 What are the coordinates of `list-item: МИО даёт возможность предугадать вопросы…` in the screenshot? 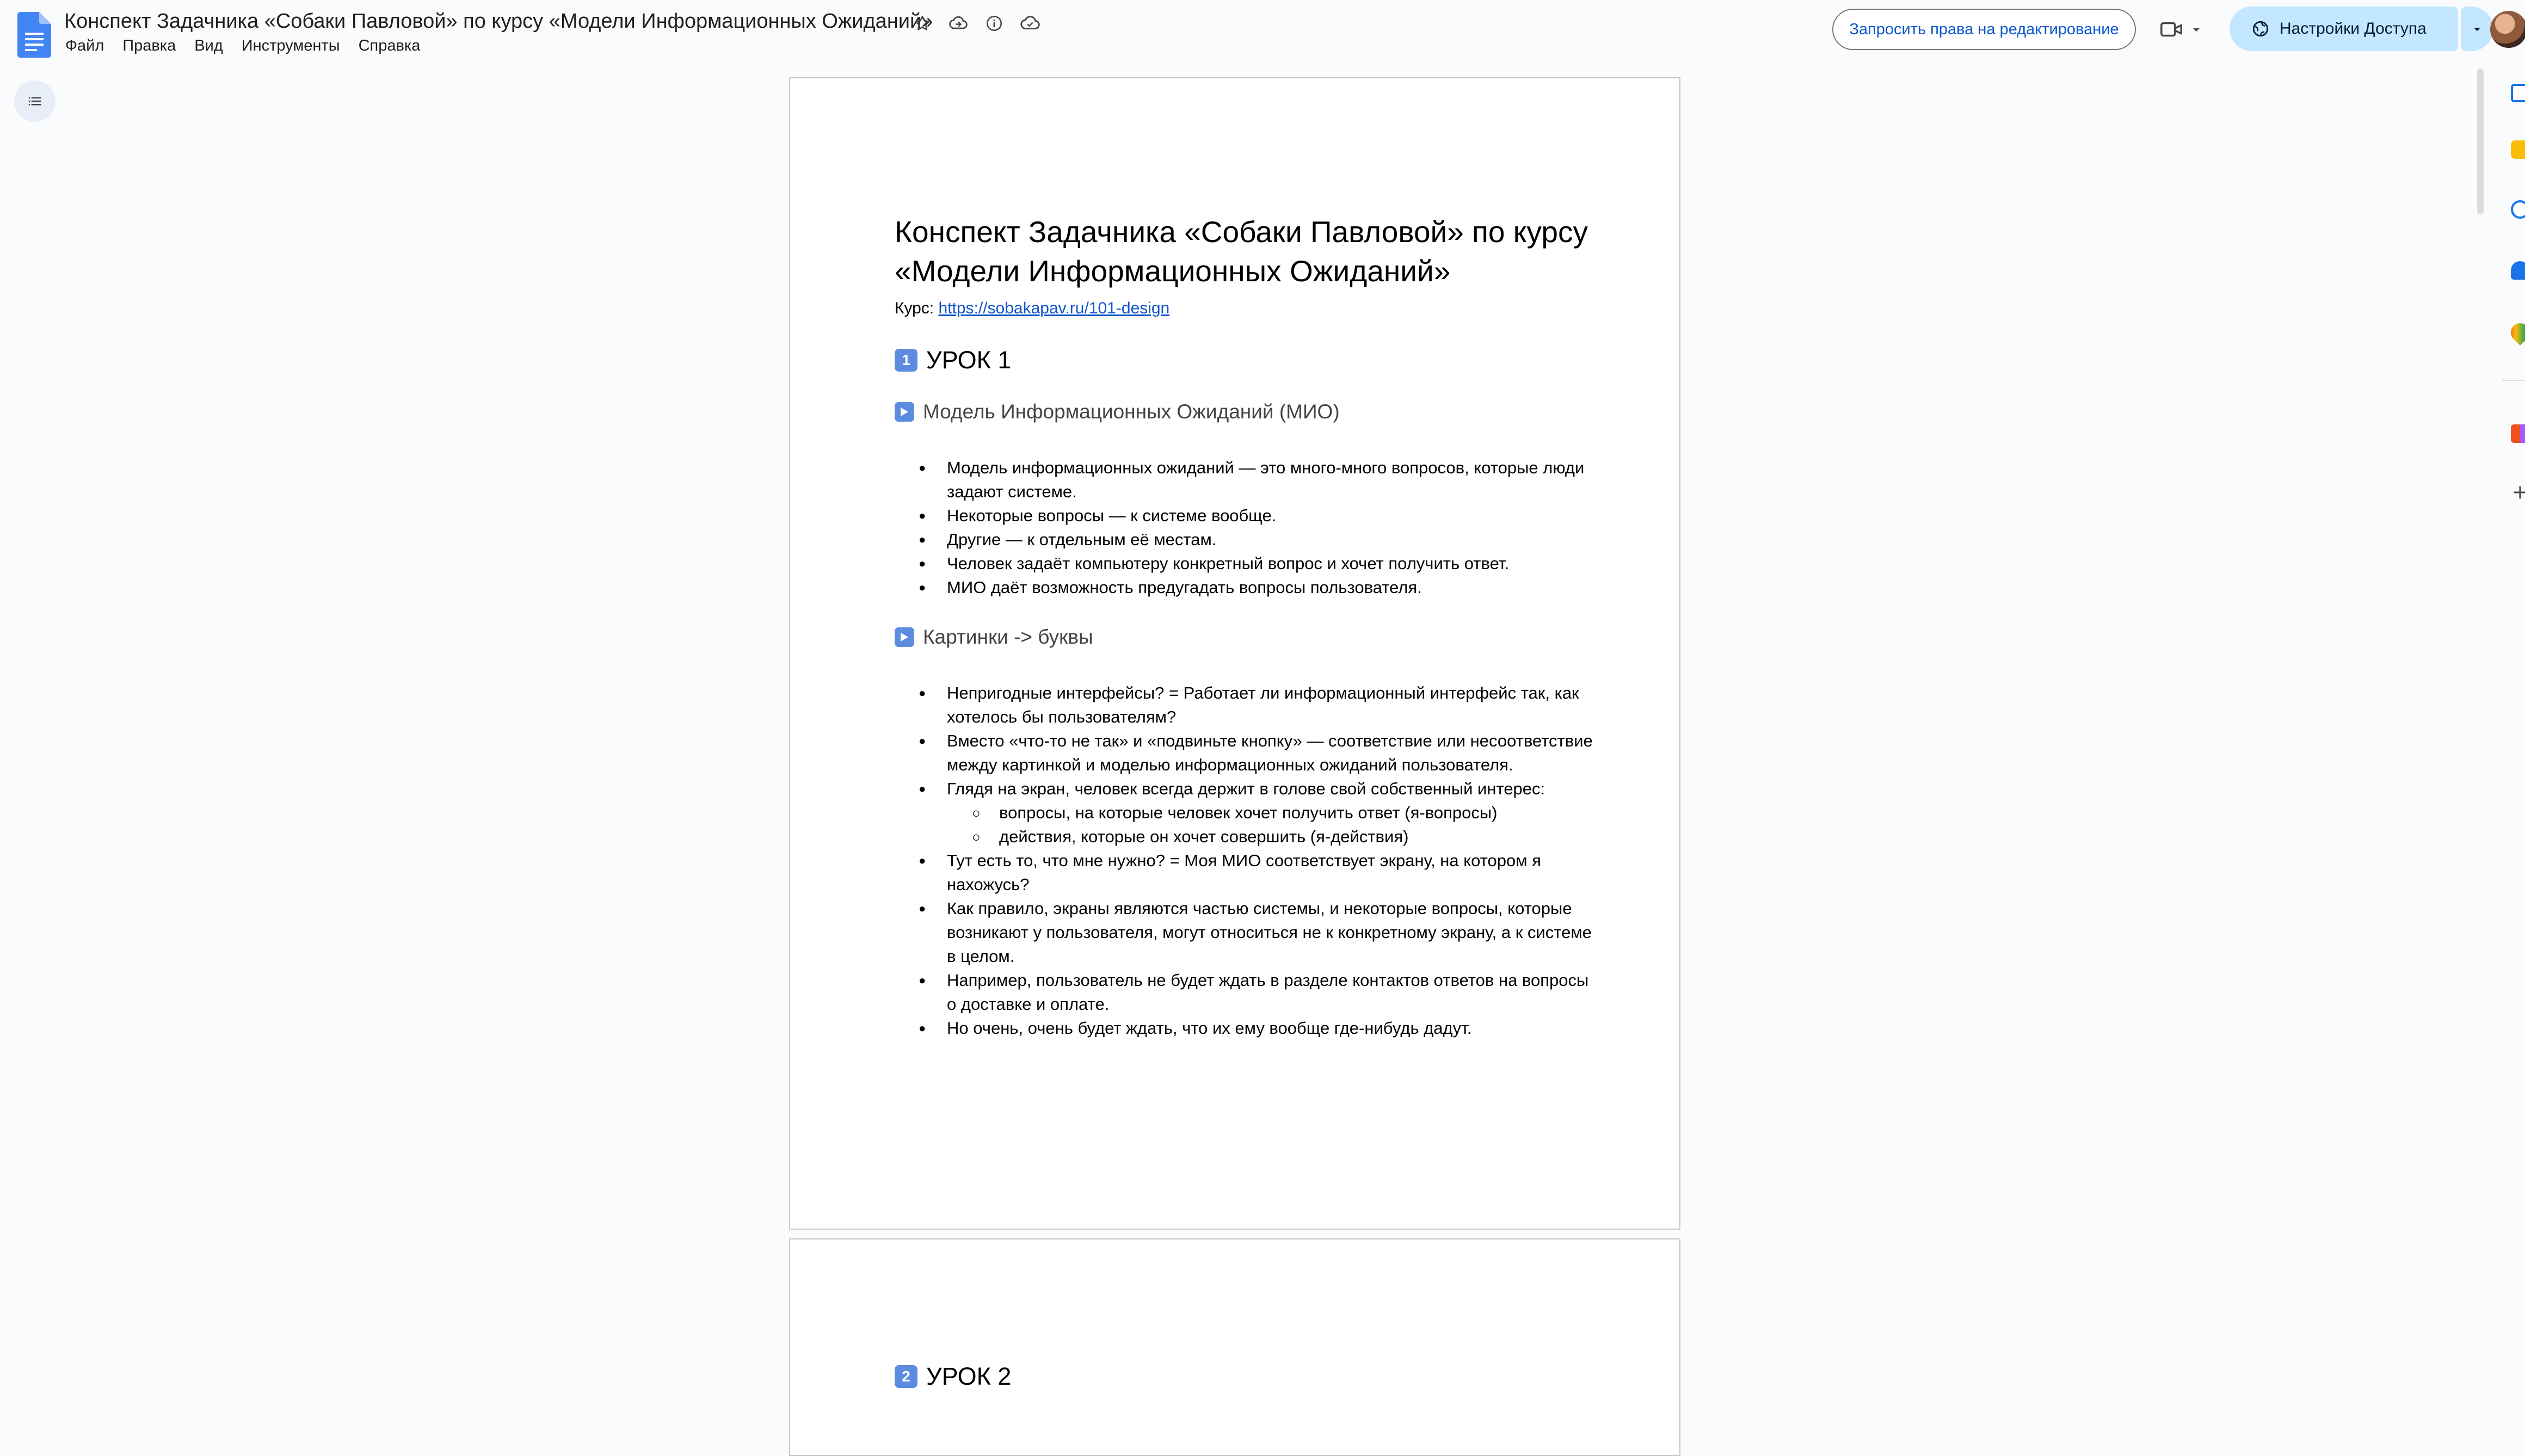 It's located at (1246, 588).